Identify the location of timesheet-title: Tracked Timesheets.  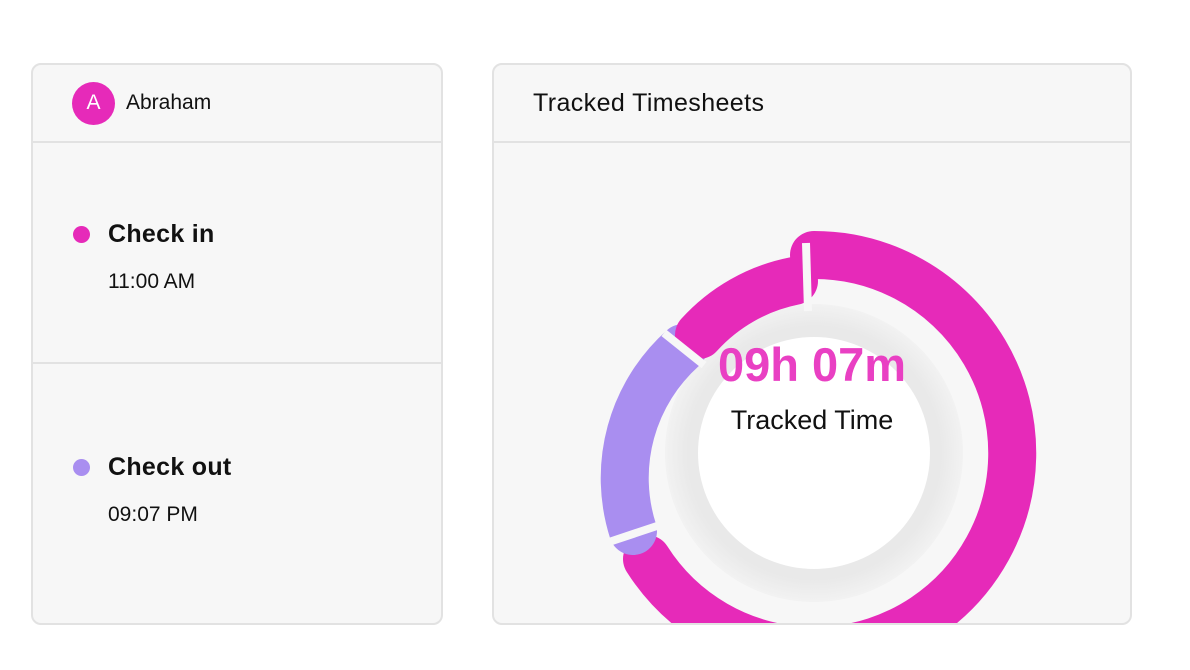
(649, 102).